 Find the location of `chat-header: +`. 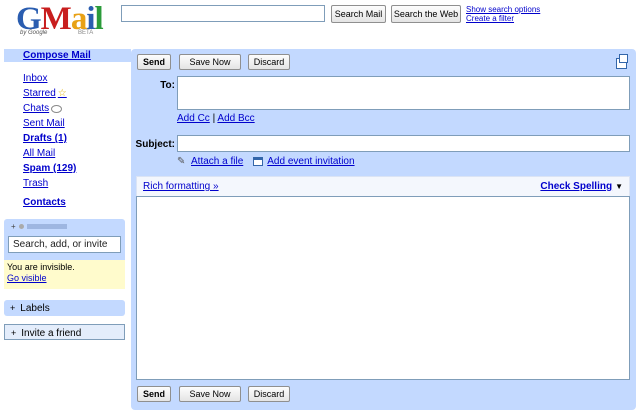

chat-header: + is located at coordinates (39, 226).